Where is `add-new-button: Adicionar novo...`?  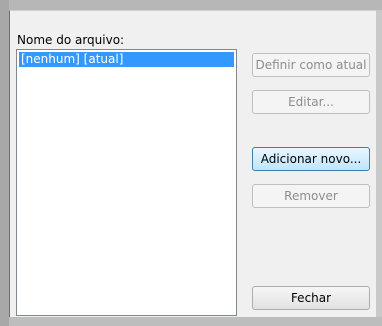
add-new-button: Adicionar novo... is located at coordinates (311, 159).